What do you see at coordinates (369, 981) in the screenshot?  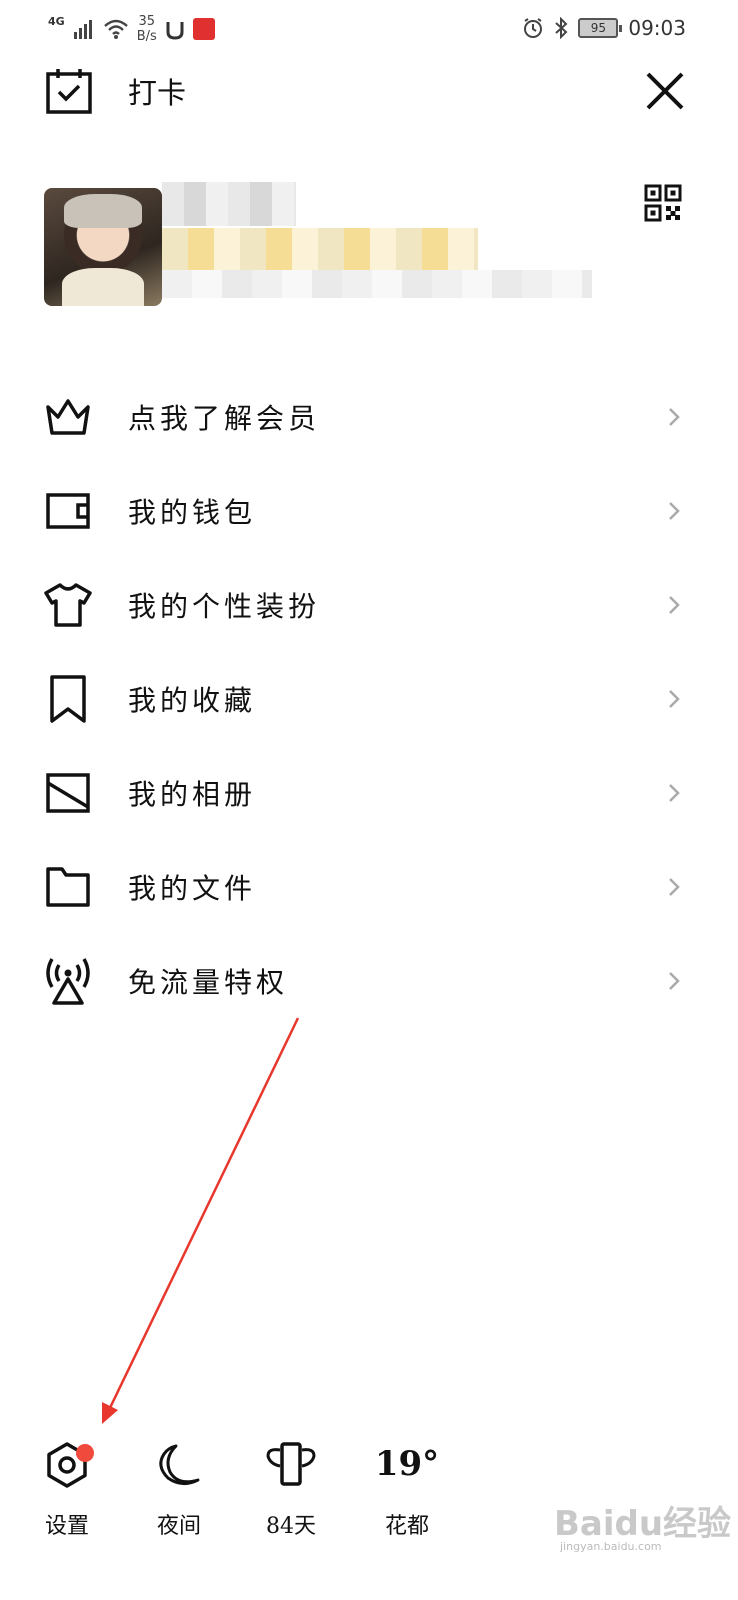 I see `menu-item-free-data: 免流量特权` at bounding box center [369, 981].